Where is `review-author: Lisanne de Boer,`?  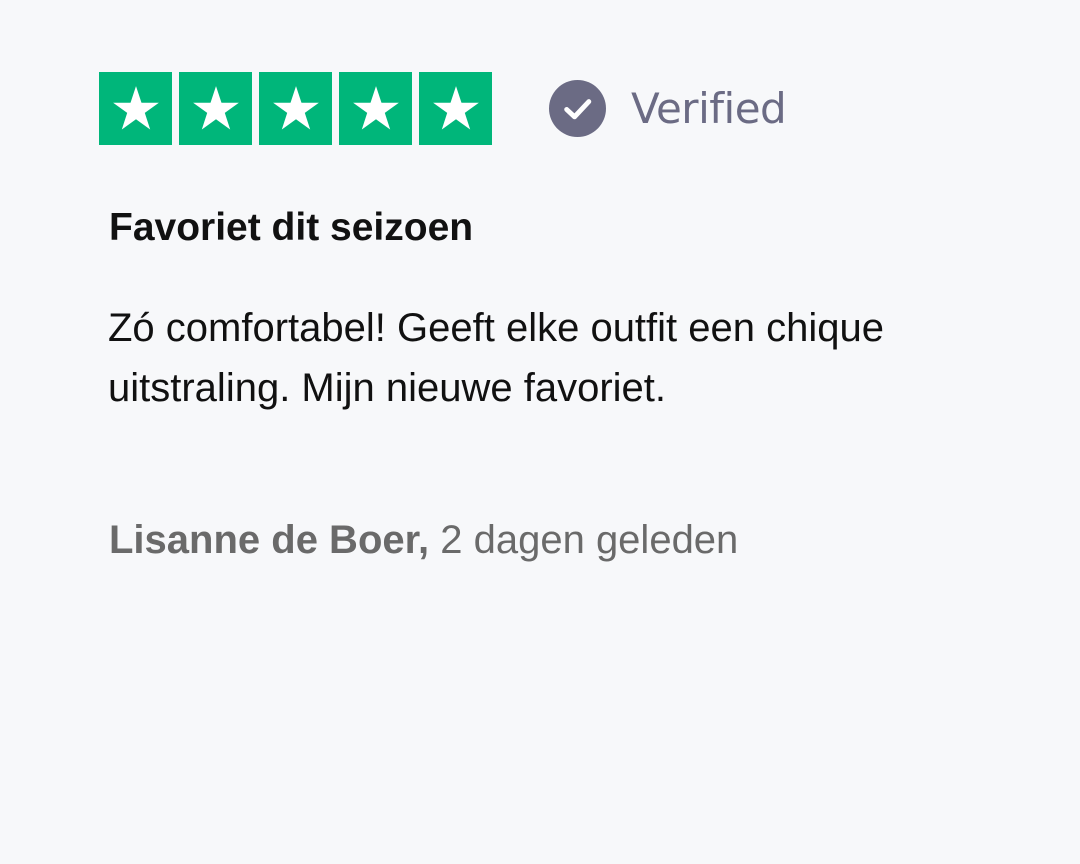 review-author: Lisanne de Boer, is located at coordinates (269, 540).